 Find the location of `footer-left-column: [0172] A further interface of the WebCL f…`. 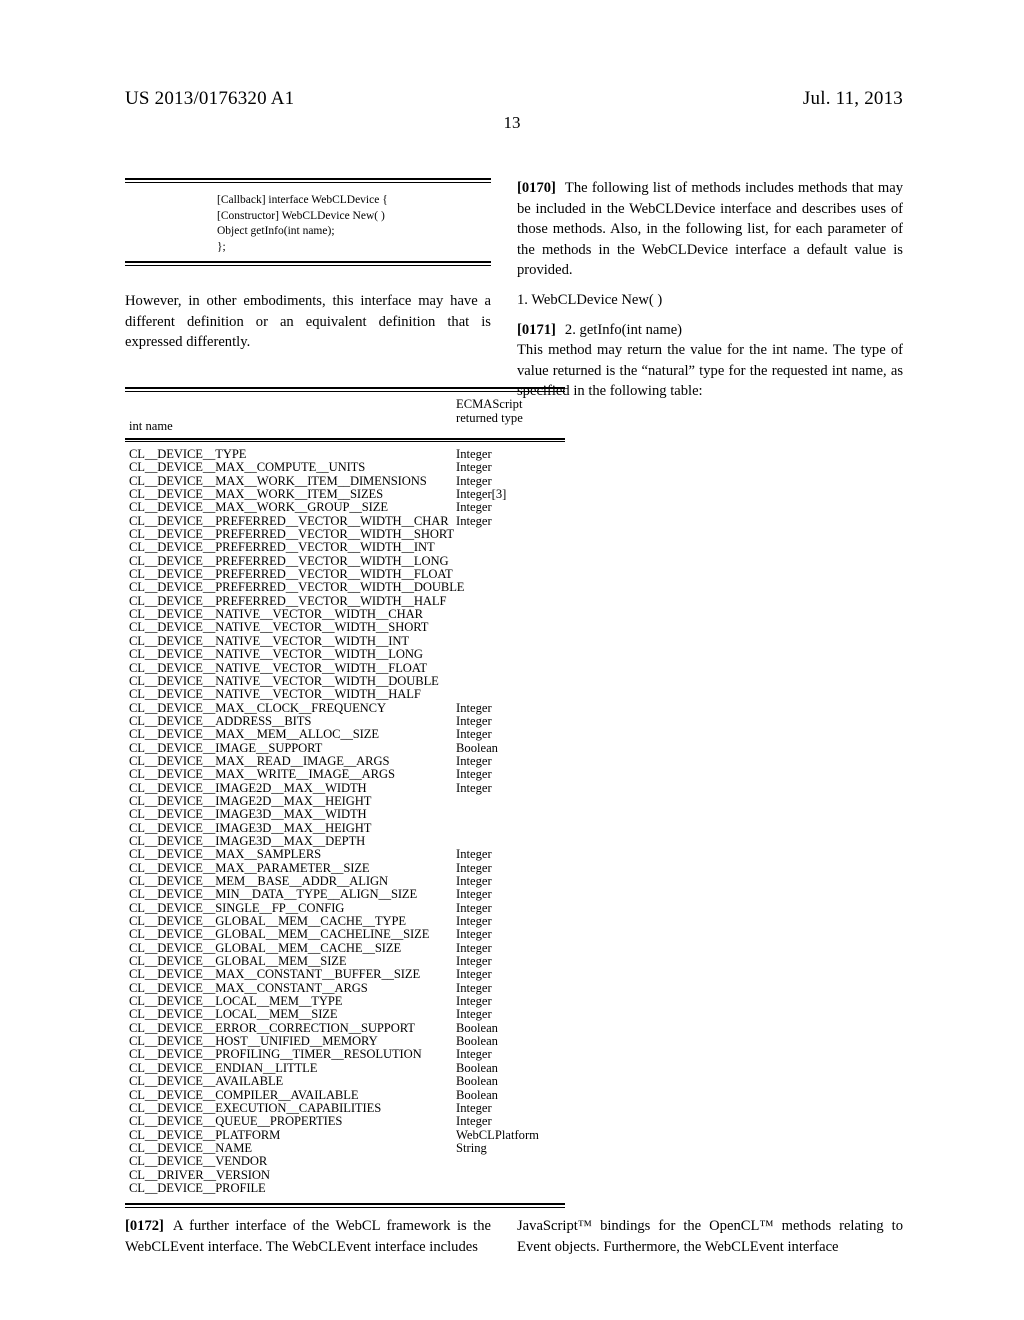

footer-left-column: [0172] A further interface of the WebCL f… is located at coordinates (308, 1236).